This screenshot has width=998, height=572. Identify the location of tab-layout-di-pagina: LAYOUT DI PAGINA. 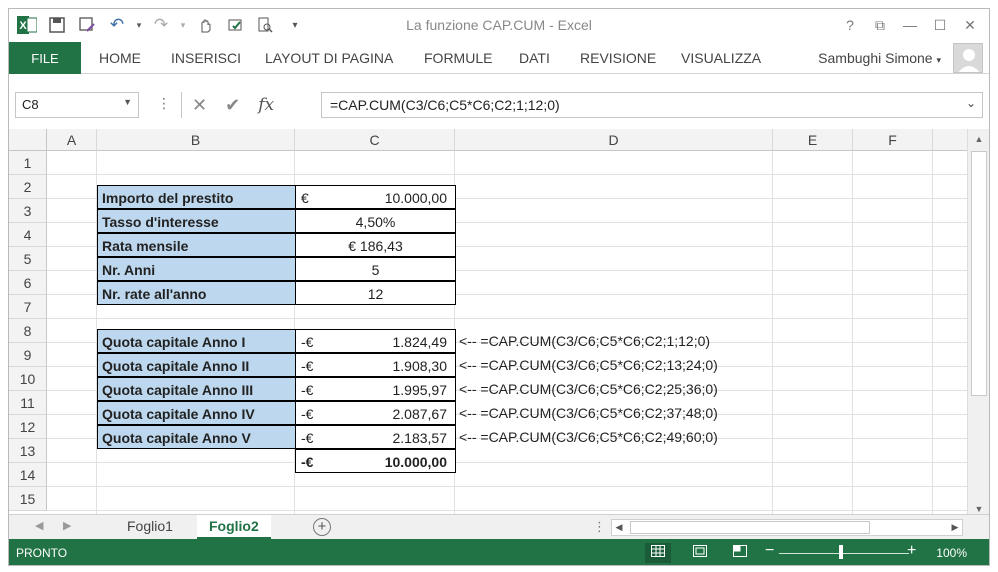
(329, 58).